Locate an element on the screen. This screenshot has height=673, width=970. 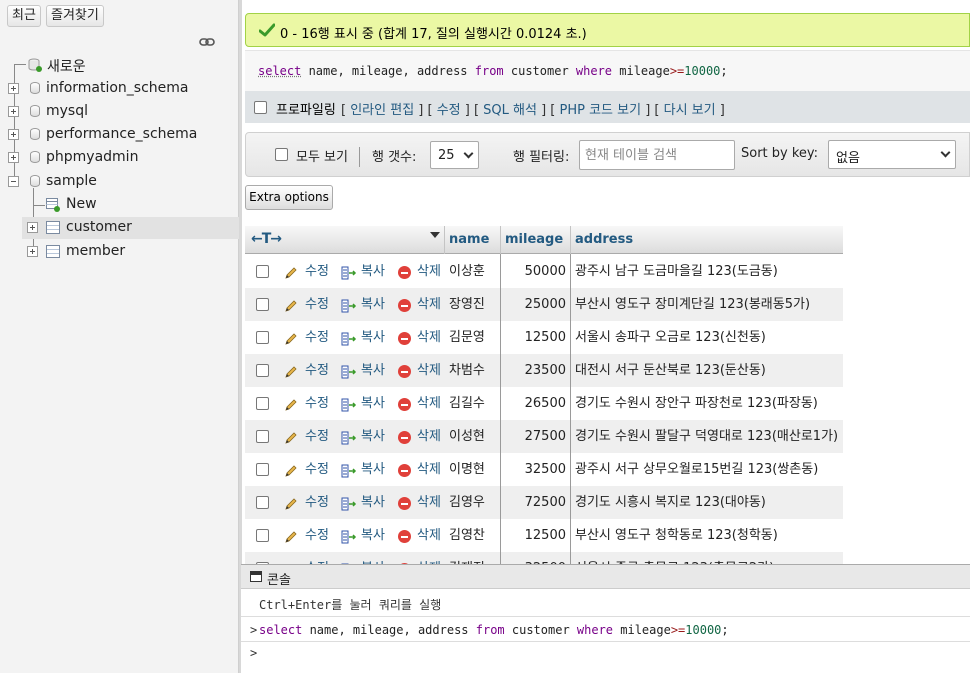
table-row: 수정 복사 삭제 이명현 32500 광주시 서구 상무오월로15번길 123(쌍촌동) is located at coordinates (544, 469).